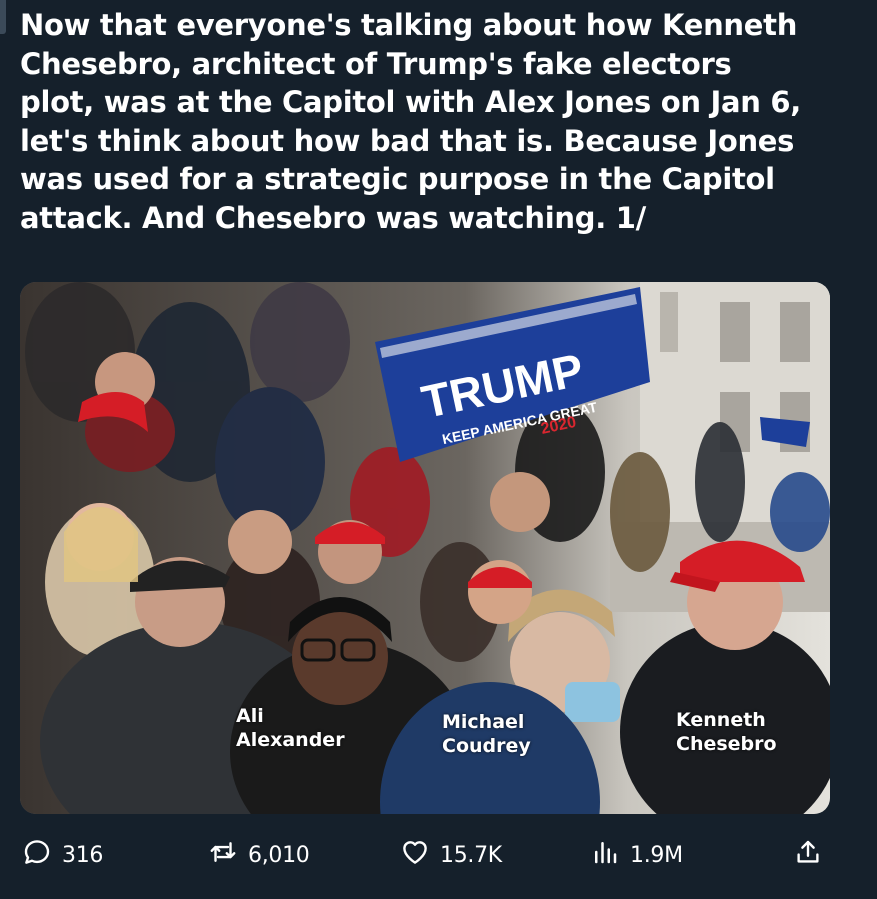 This screenshot has height=899, width=877. I want to click on like-button: 15.7K, so click(451, 855).